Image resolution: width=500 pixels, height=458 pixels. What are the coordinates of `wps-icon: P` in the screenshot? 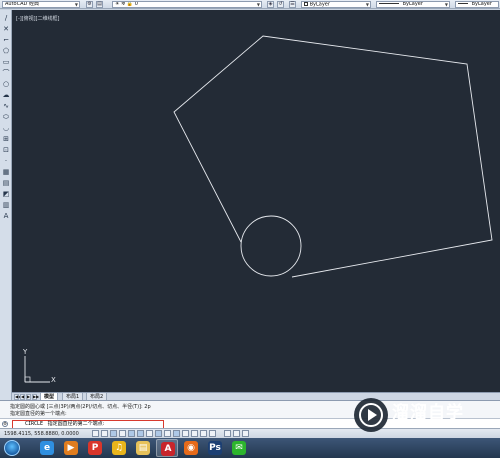 It's located at (95, 448).